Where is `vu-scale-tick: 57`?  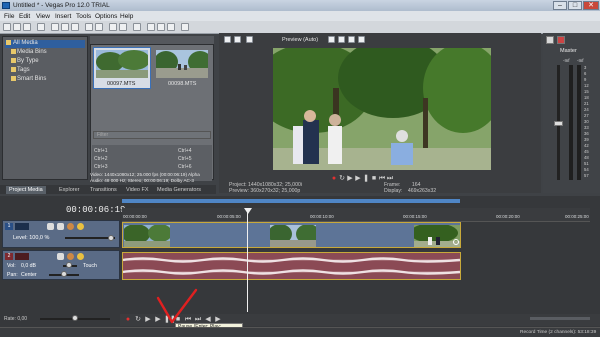
vu-scale-tick: 57 is located at coordinates (586, 175).